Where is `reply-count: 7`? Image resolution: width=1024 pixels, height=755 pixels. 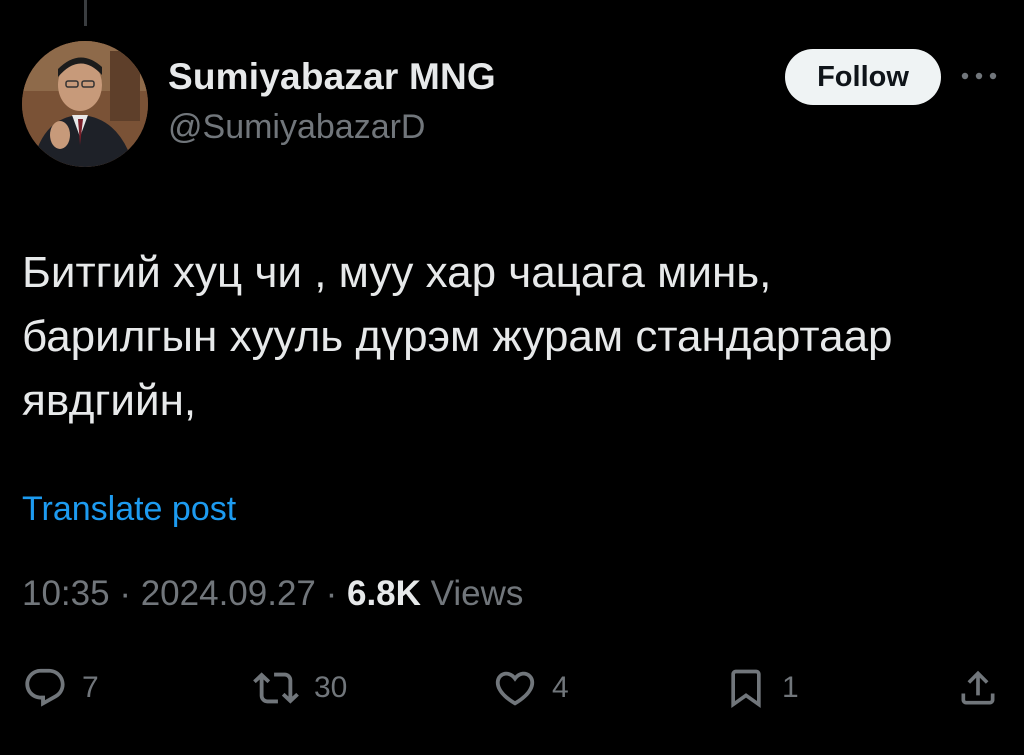
reply-count: 7 is located at coordinates (90, 687).